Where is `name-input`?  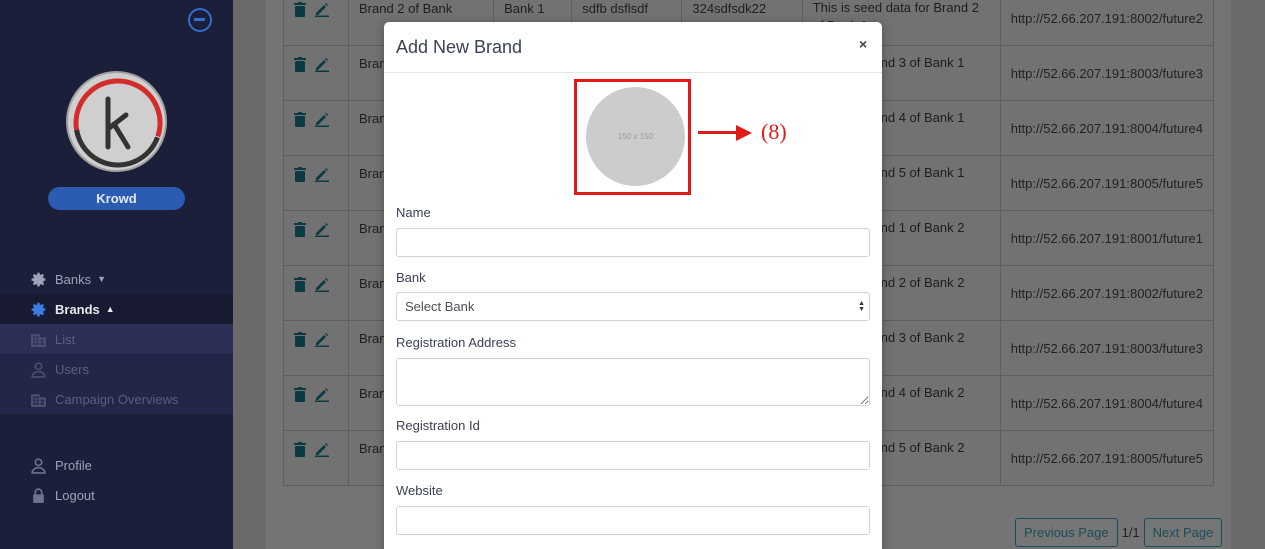
name-input is located at coordinates (633, 242).